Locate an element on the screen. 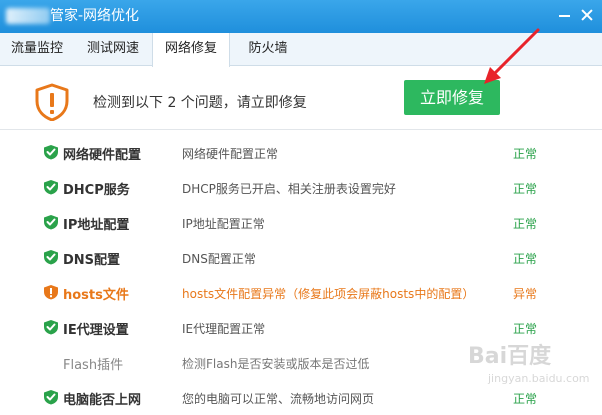 The height and width of the screenshot is (415, 602). list-item: DNS配置 DNS配置正常 正常 is located at coordinates (301, 257).